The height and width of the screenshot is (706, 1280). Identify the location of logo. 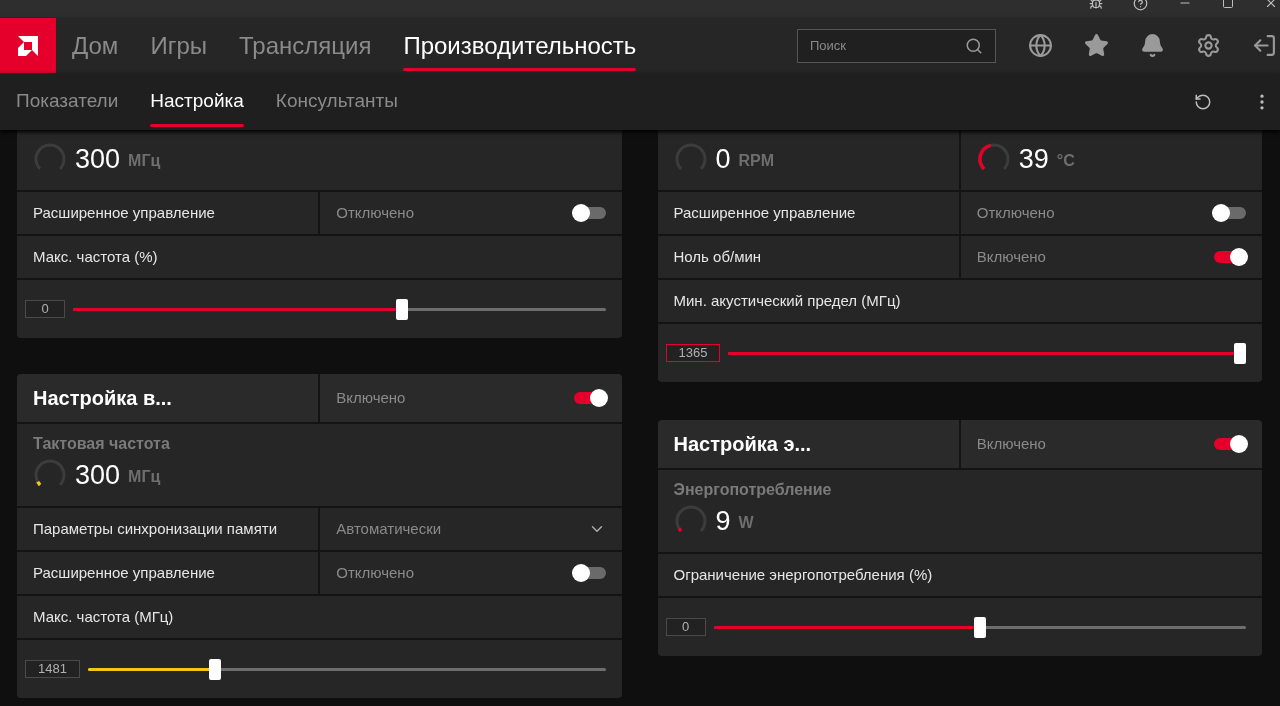
(28, 45).